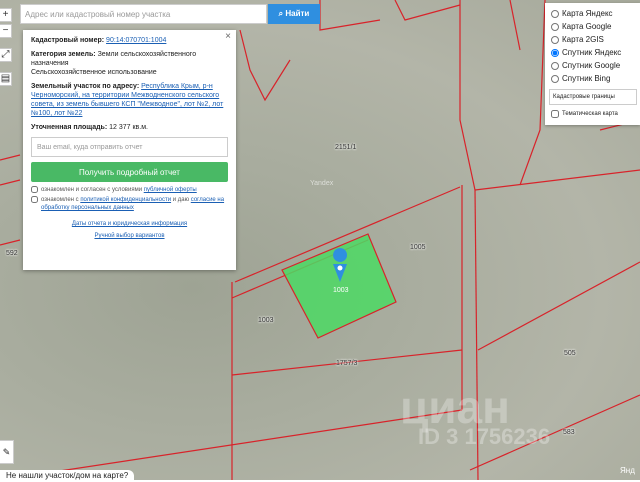 The height and width of the screenshot is (482, 640). Describe the element at coordinates (125, 200) in the screenshot. I see `privacy-policy-link: политикой конфиденциальности` at that location.